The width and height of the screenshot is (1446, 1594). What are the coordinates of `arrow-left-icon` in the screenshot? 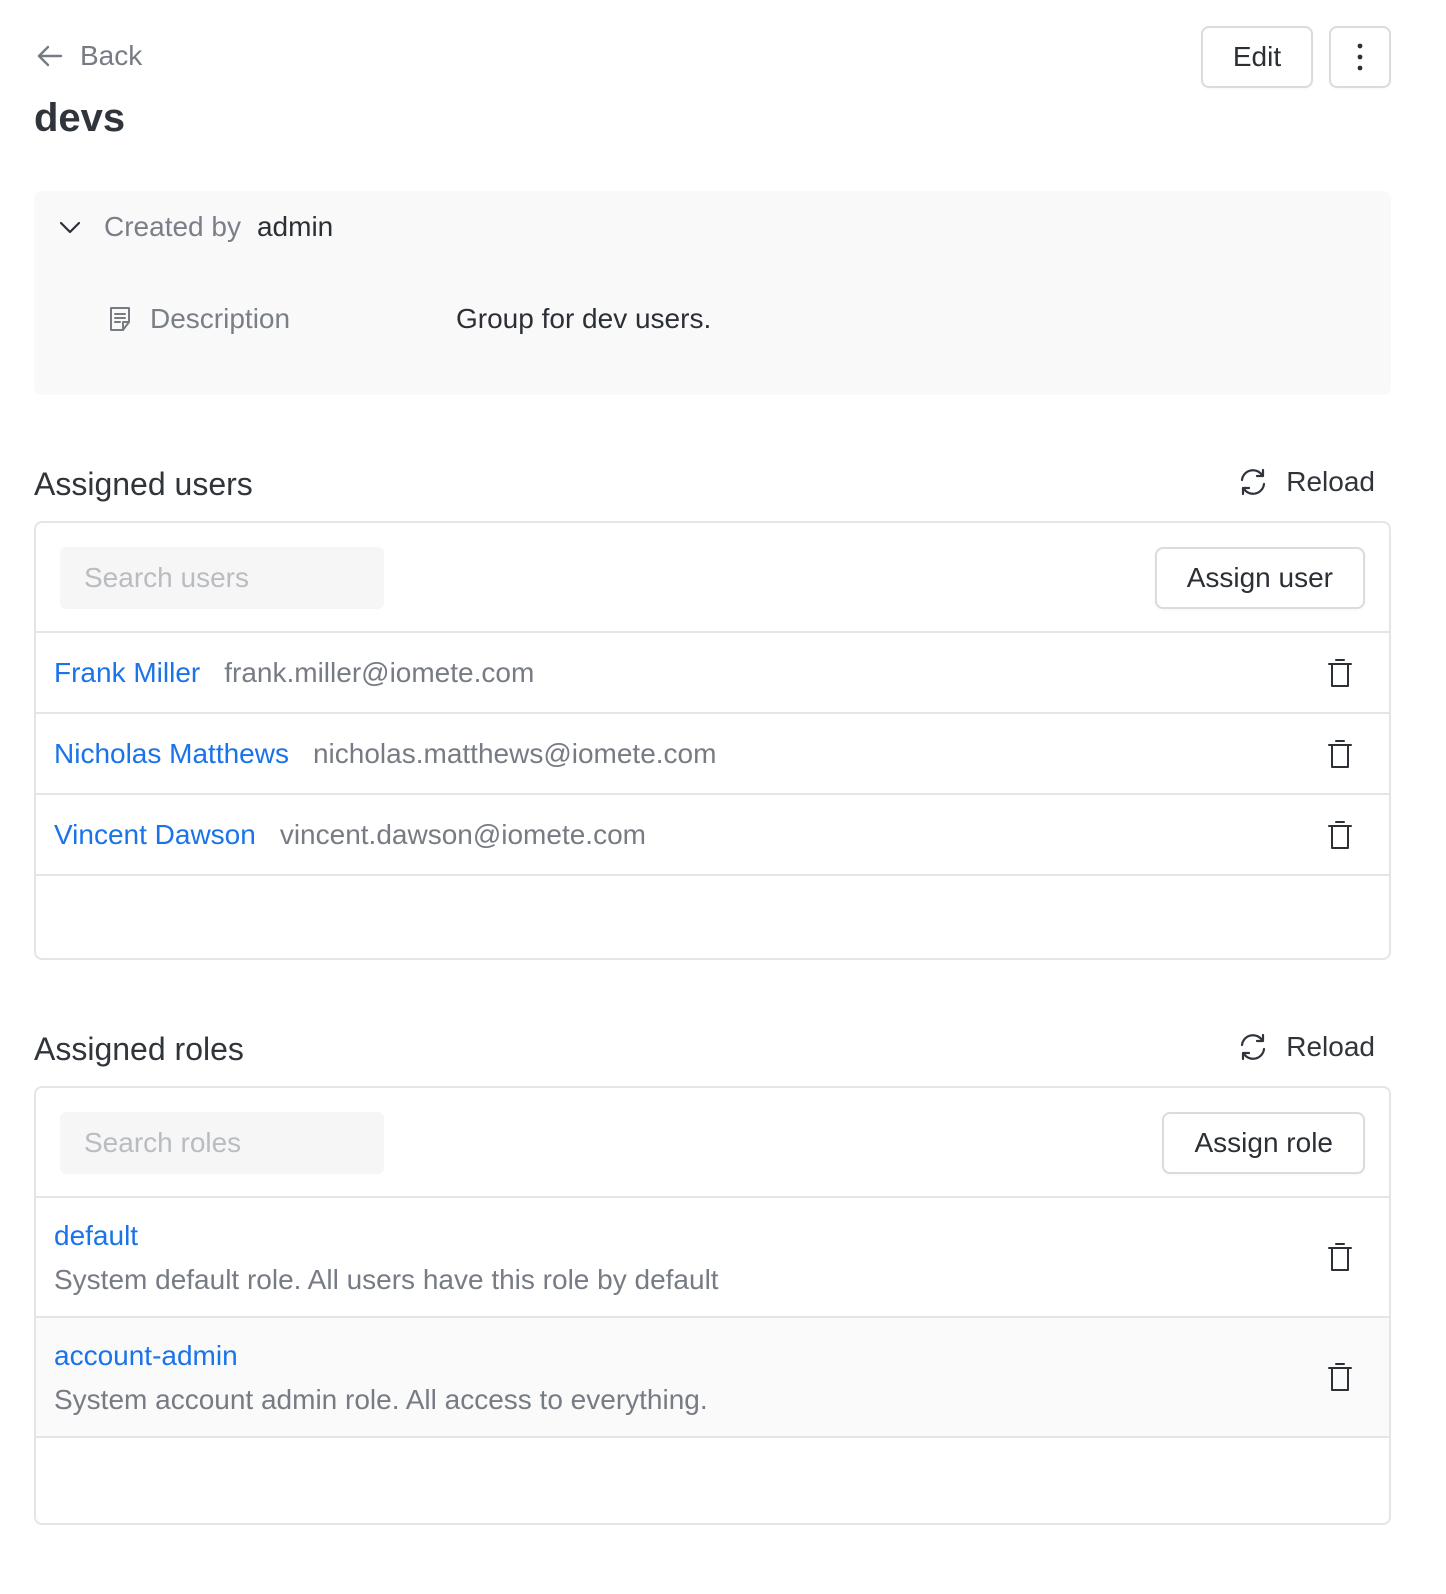 It's located at (50, 56).